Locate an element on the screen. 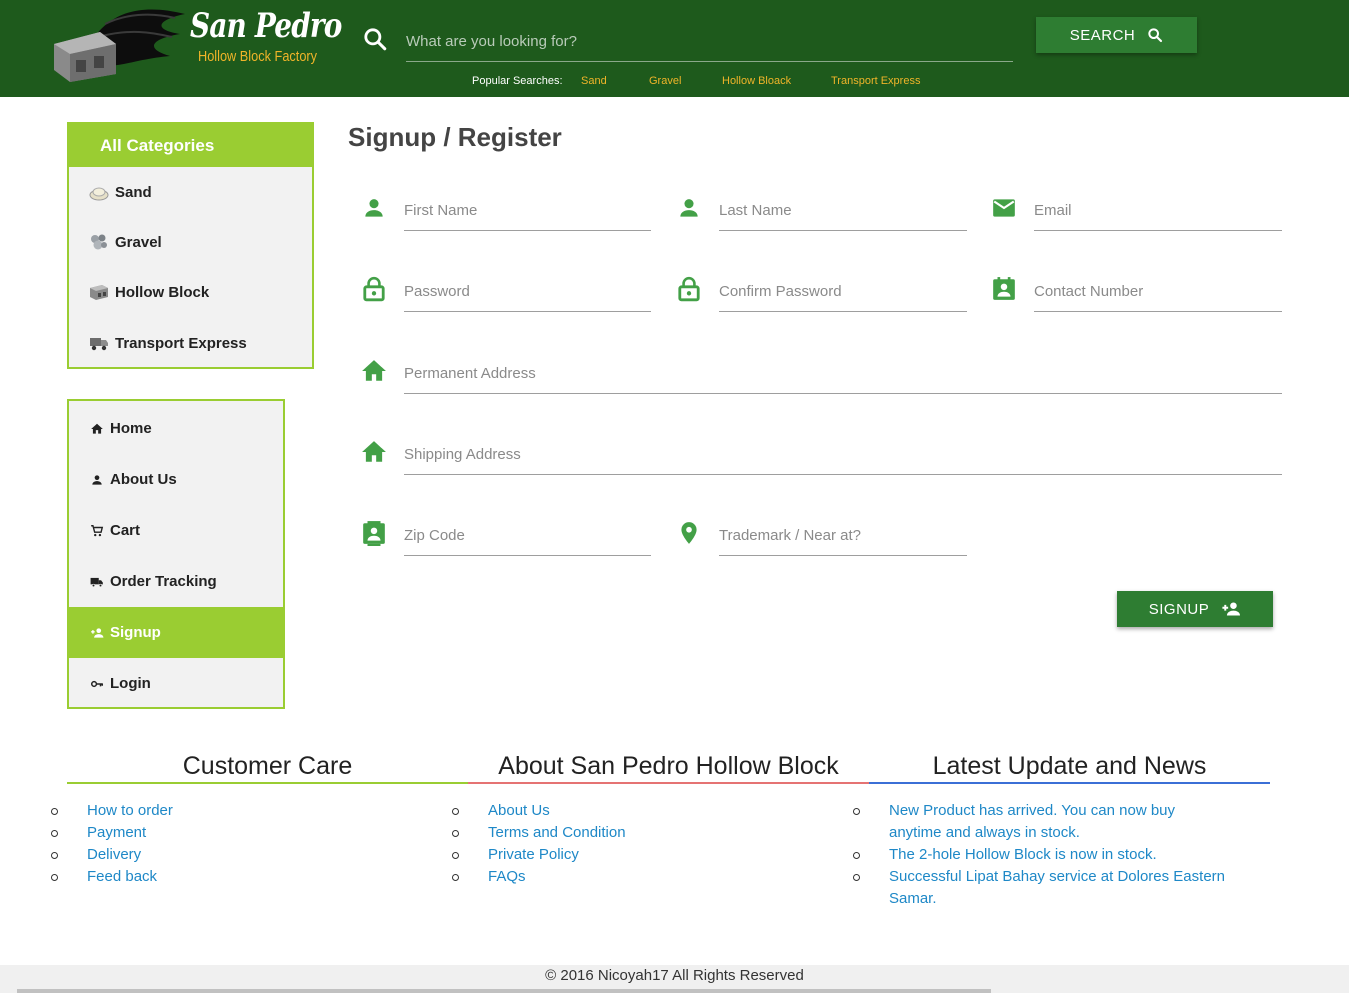 This screenshot has height=993, width=1349. popular-link-sand: Sand is located at coordinates (594, 81).